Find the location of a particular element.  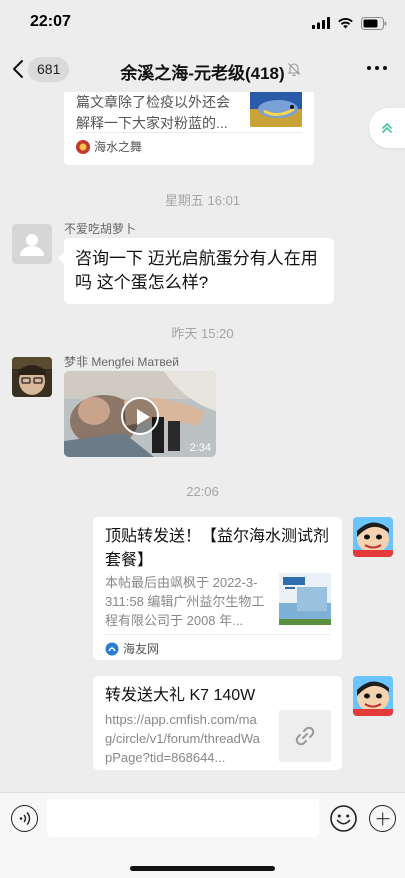

status-time: 22:07 is located at coordinates (50, 21).